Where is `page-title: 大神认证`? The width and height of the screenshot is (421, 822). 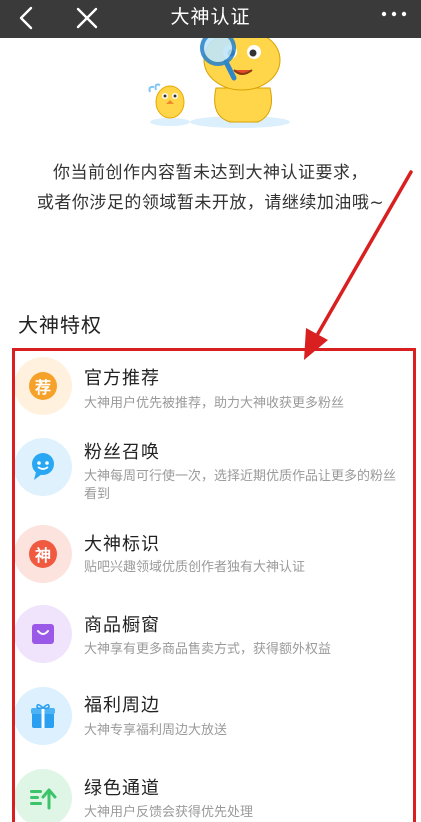
page-title: 大神认证 is located at coordinates (210, 17).